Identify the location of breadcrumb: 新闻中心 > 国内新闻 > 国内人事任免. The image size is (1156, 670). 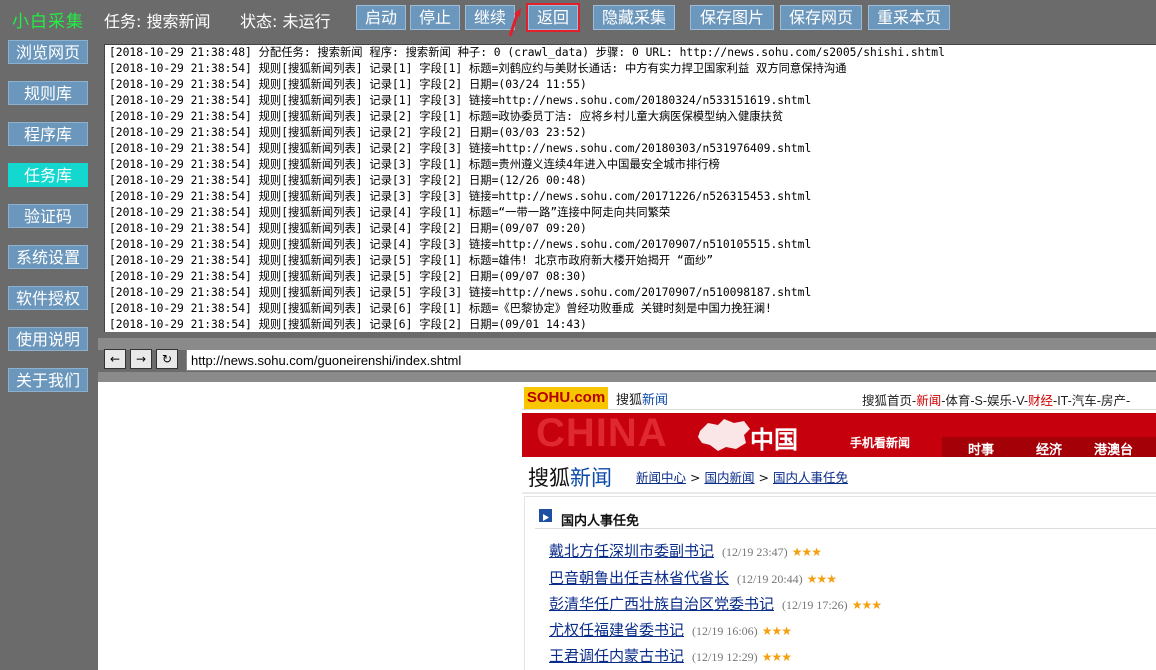
(742, 476).